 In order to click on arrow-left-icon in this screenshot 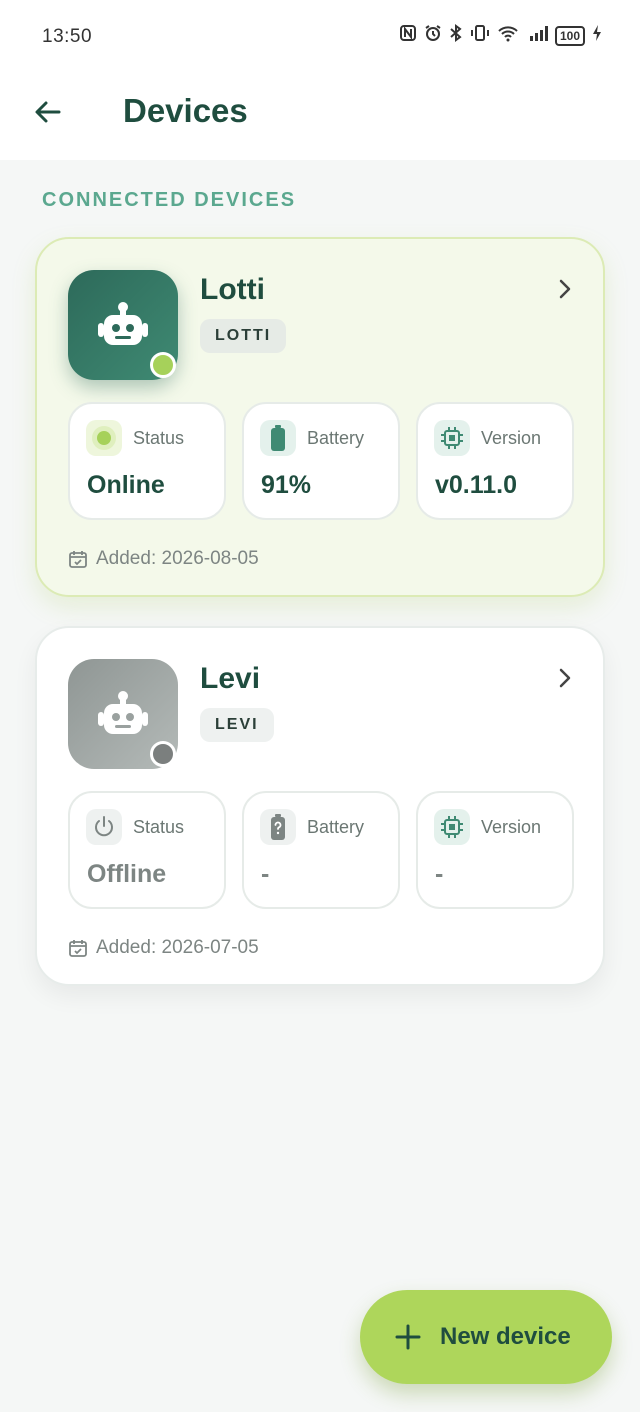, I will do `click(48, 112)`.